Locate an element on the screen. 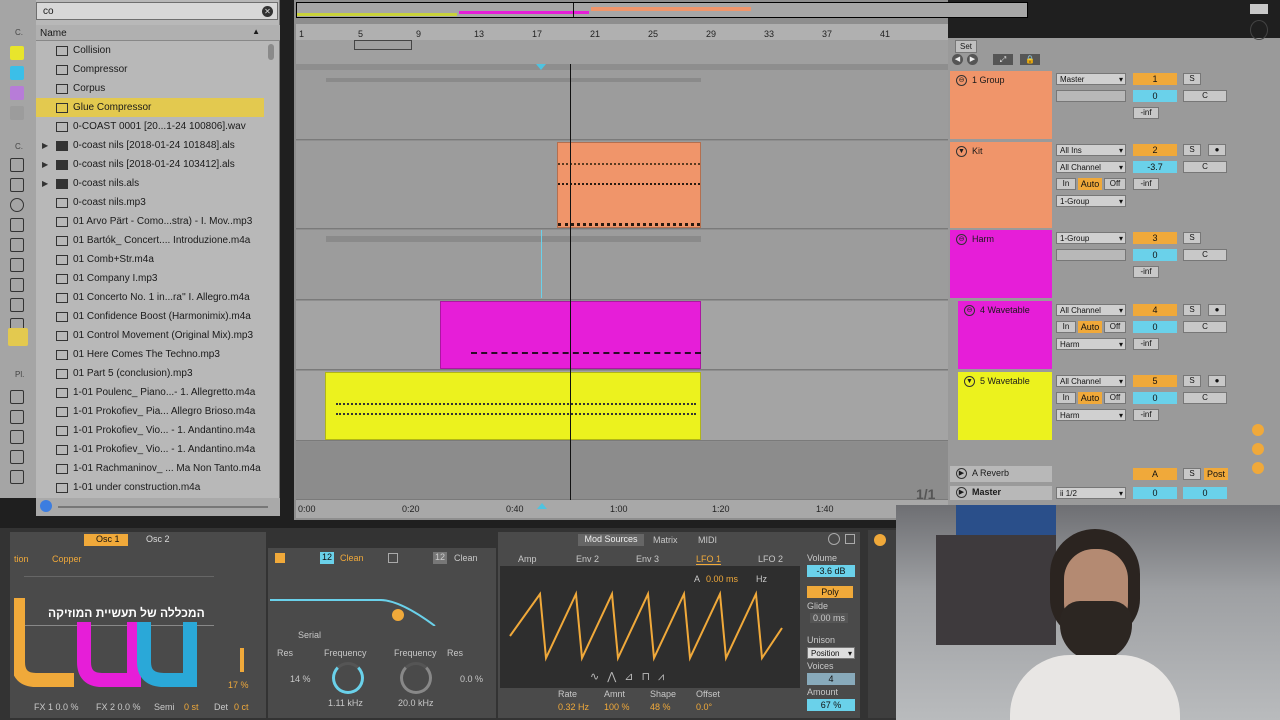  output-routing-select: 1-Group is located at coordinates (1091, 201).